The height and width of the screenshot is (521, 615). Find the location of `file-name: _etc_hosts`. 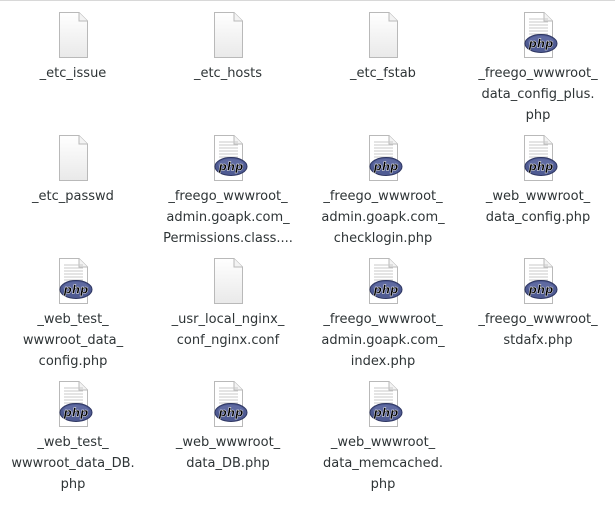

file-name: _etc_hosts is located at coordinates (228, 73).